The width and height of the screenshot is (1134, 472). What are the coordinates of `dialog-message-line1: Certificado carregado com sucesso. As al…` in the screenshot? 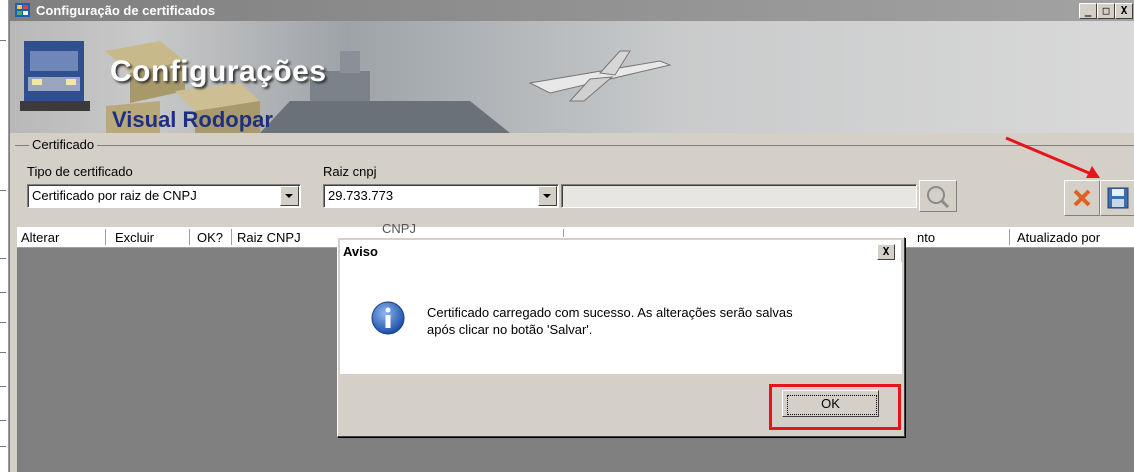 It's located at (610, 312).